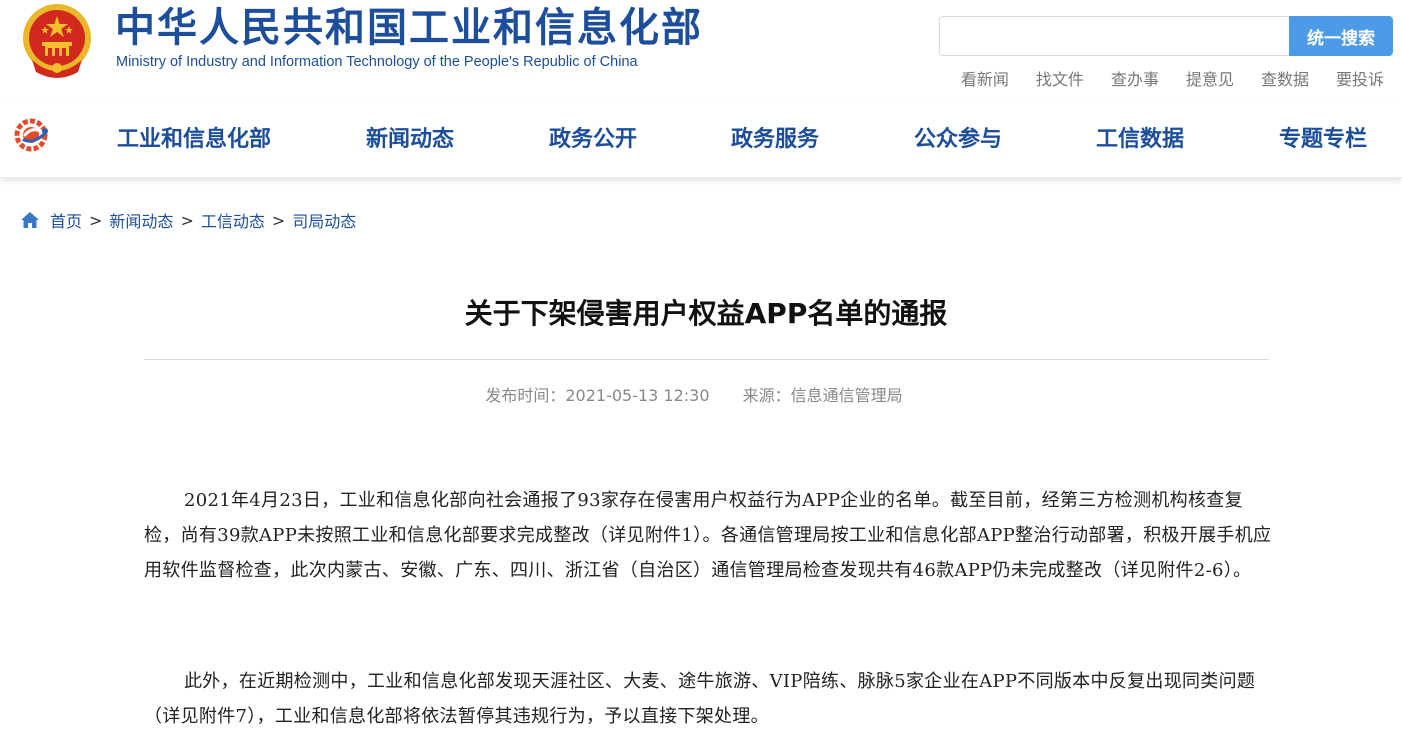 This screenshot has height=745, width=1402. Describe the element at coordinates (1323, 137) in the screenshot. I see `nav-item-special-topics: 专题专栏` at that location.